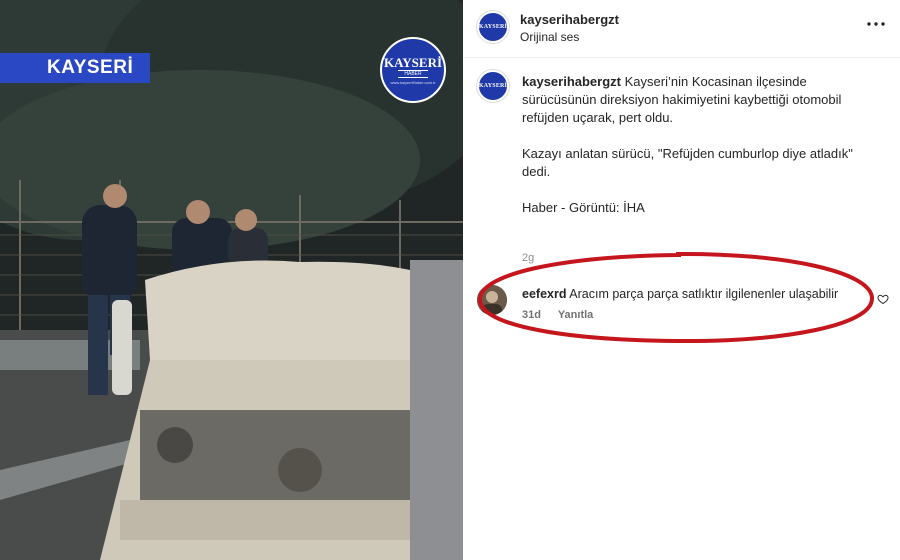 Image resolution: width=900 pixels, height=560 pixels. I want to click on heart-outline-icon, so click(883, 298).